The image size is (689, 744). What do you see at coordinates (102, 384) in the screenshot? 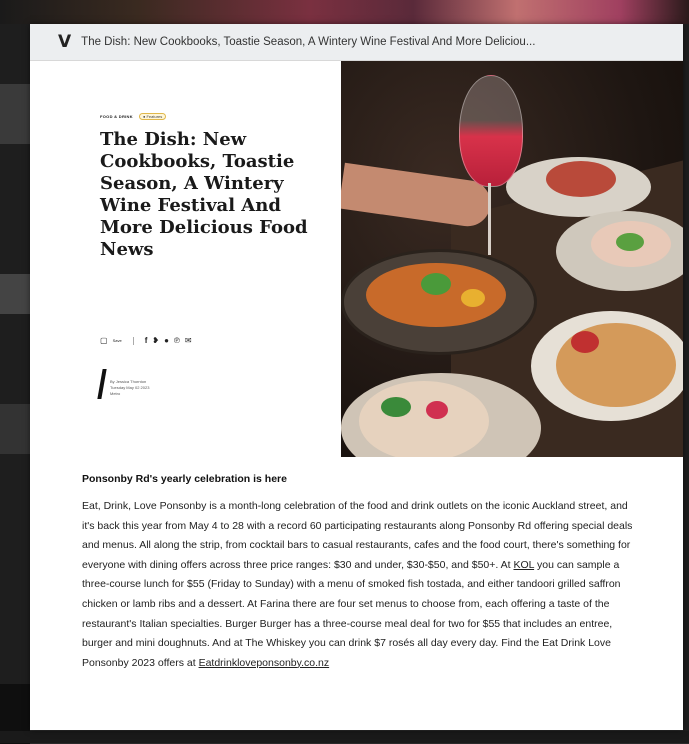
I see `author-avatar` at bounding box center [102, 384].